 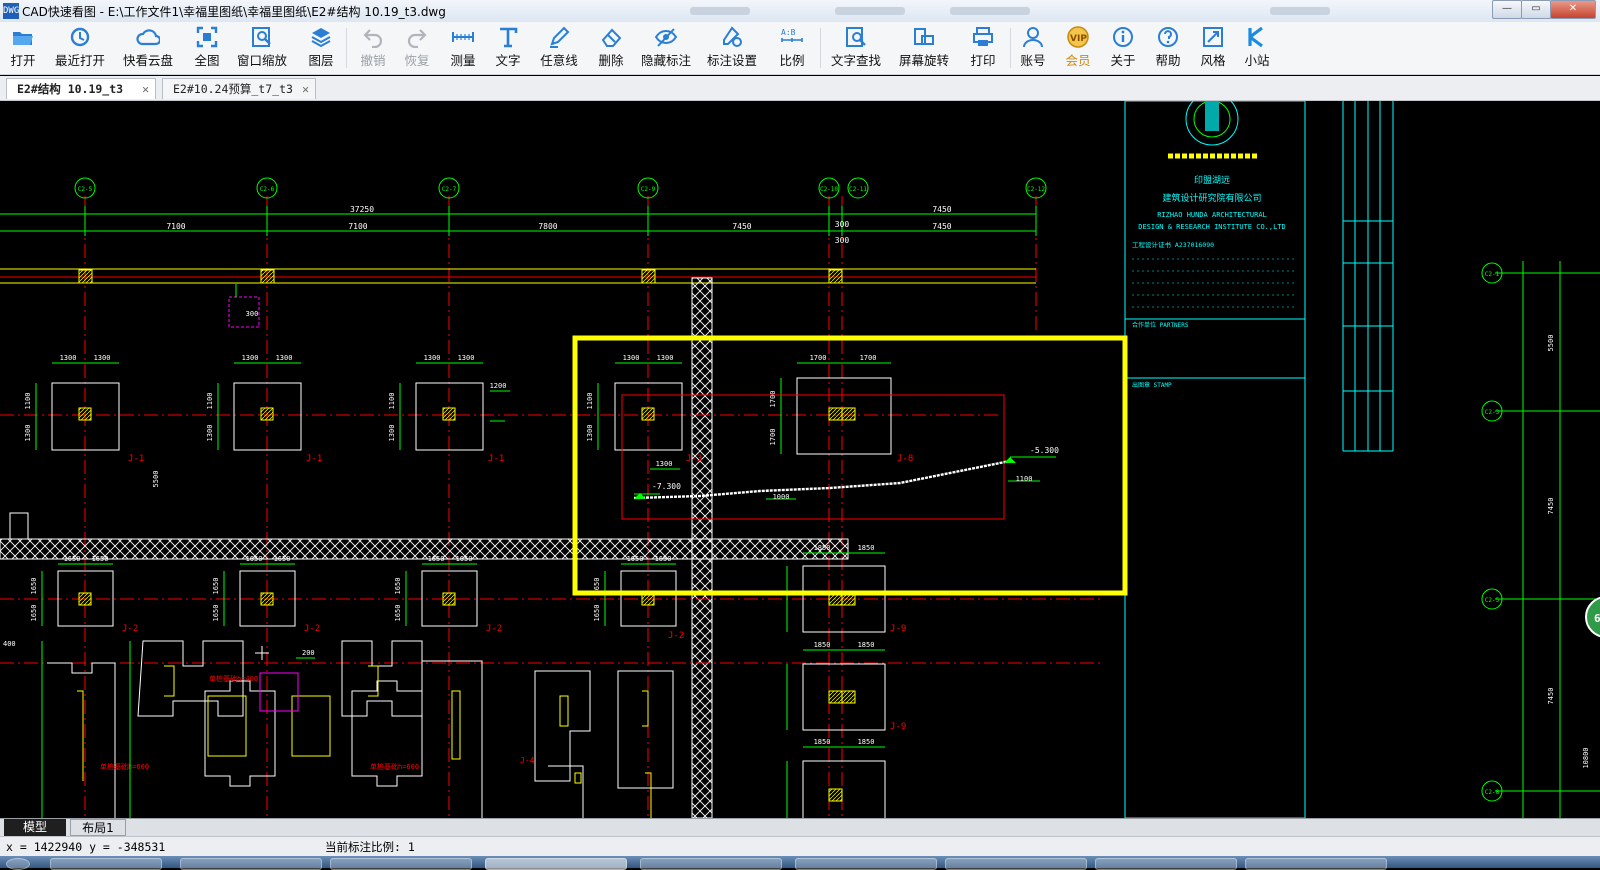 I want to click on tab-layout1: 布局1, so click(x=98, y=827).